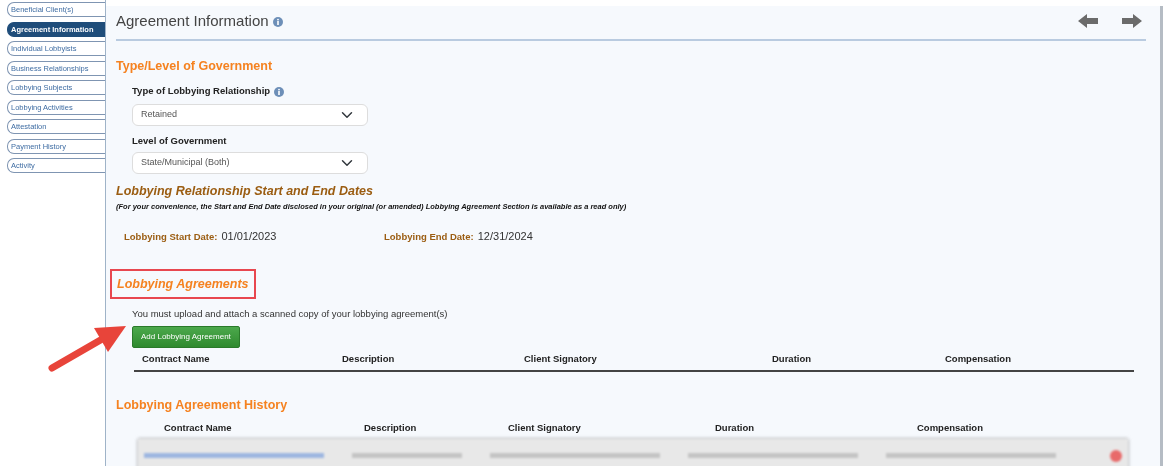 The width and height of the screenshot is (1173, 466). What do you see at coordinates (171, 237) in the screenshot?
I see `date-label: Lobbying Start Date:` at bounding box center [171, 237].